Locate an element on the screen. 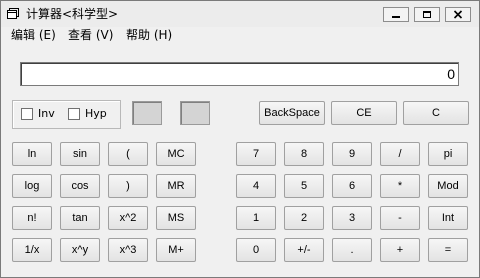  memory-indicator is located at coordinates (147, 113).